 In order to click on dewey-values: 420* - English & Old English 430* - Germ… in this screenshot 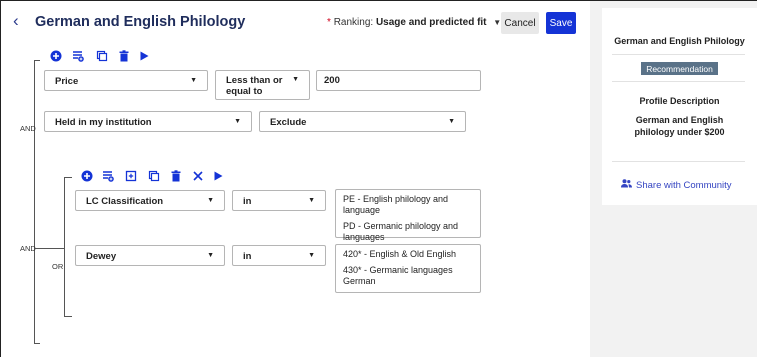, I will do `click(408, 268)`.